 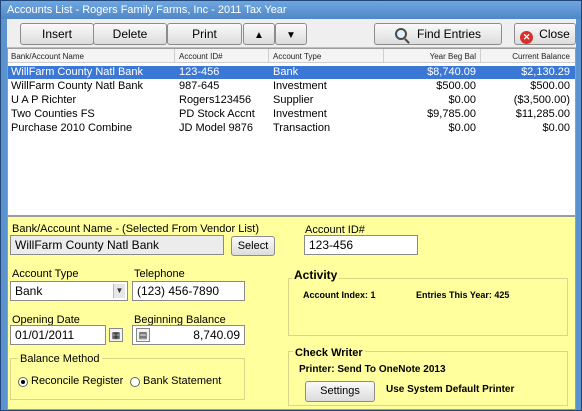 I want to click on row-year-beg-bal: $500.00, so click(x=456, y=86).